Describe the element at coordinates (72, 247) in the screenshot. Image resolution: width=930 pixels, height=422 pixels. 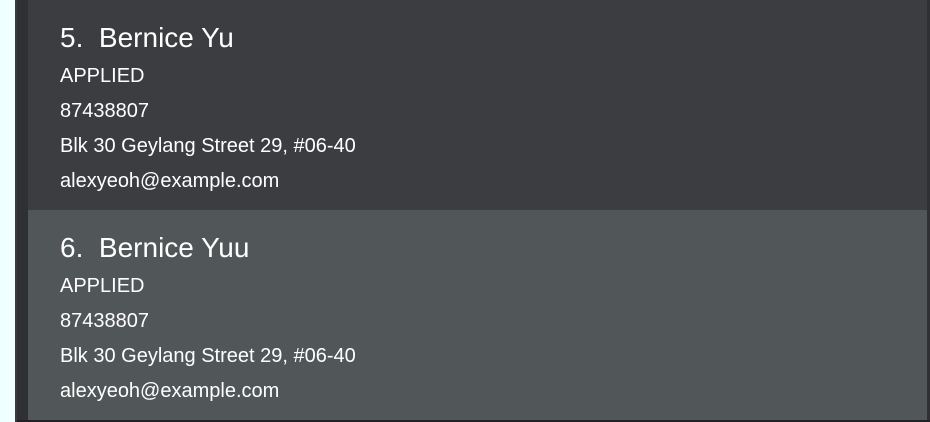
I see `person-index: 6.` at that location.